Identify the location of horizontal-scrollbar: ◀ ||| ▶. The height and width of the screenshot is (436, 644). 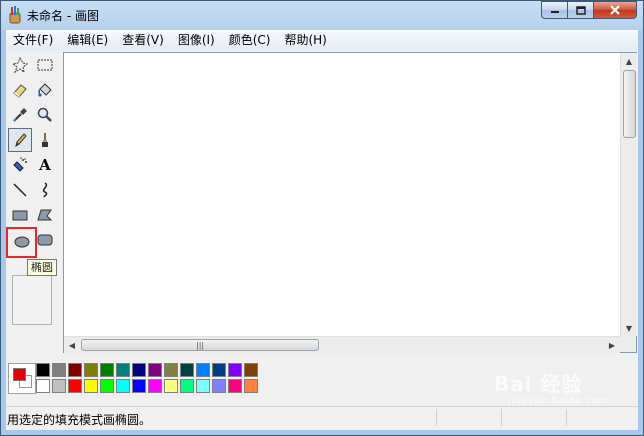
(342, 344).